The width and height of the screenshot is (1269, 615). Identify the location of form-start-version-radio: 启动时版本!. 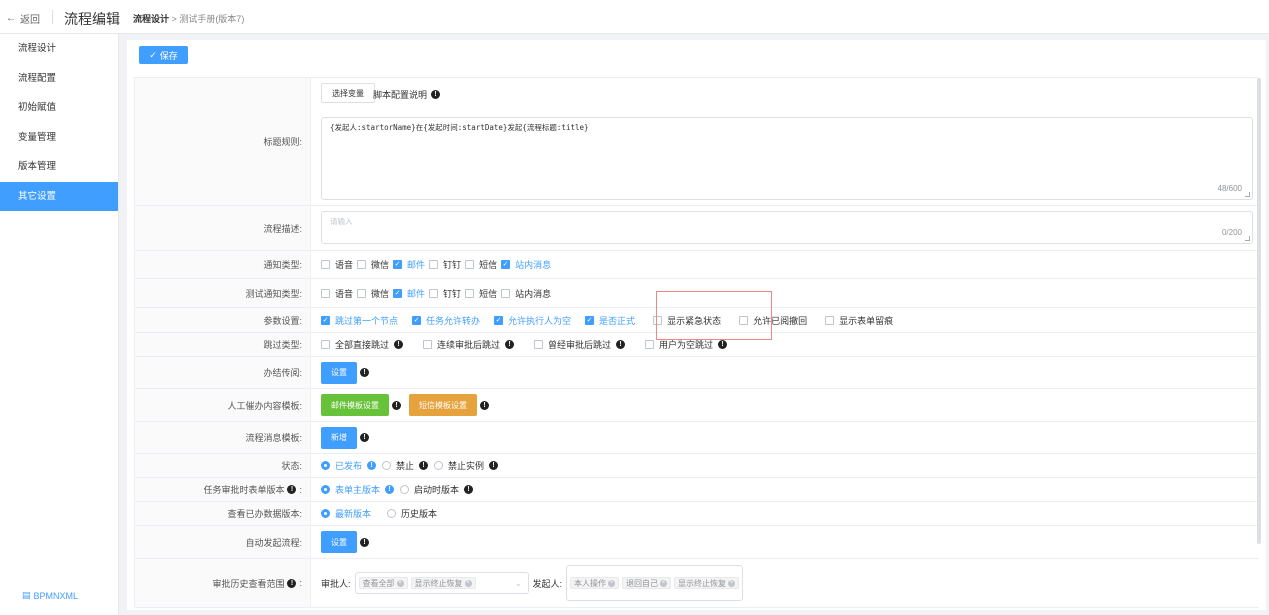
(437, 489).